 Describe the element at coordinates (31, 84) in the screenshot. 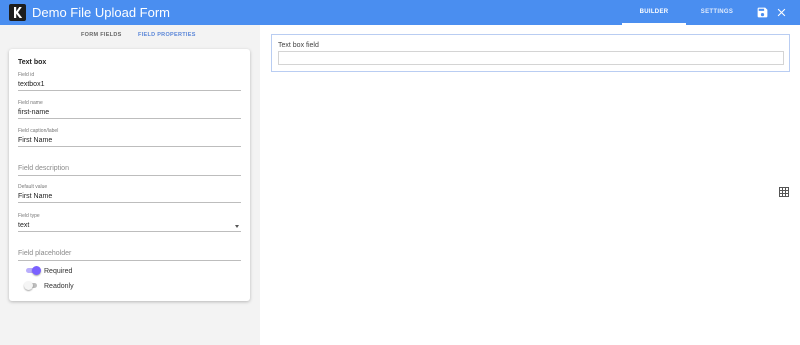

I see `field-id-value: textbox1` at that location.